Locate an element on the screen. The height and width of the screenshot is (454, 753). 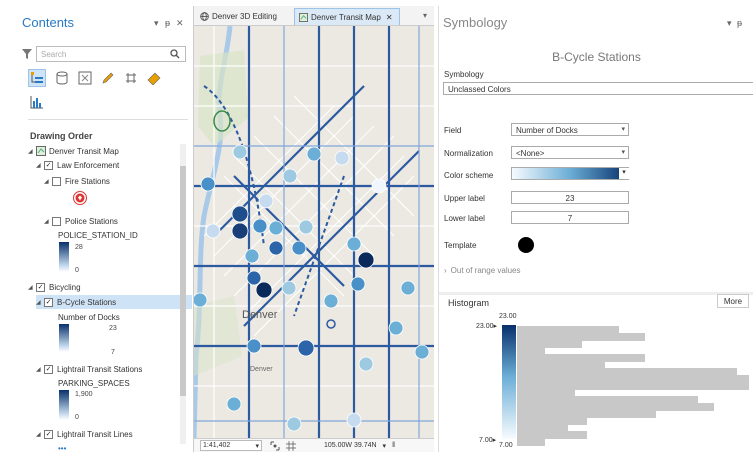
normalization-label: Normalization is located at coordinates (468, 153).